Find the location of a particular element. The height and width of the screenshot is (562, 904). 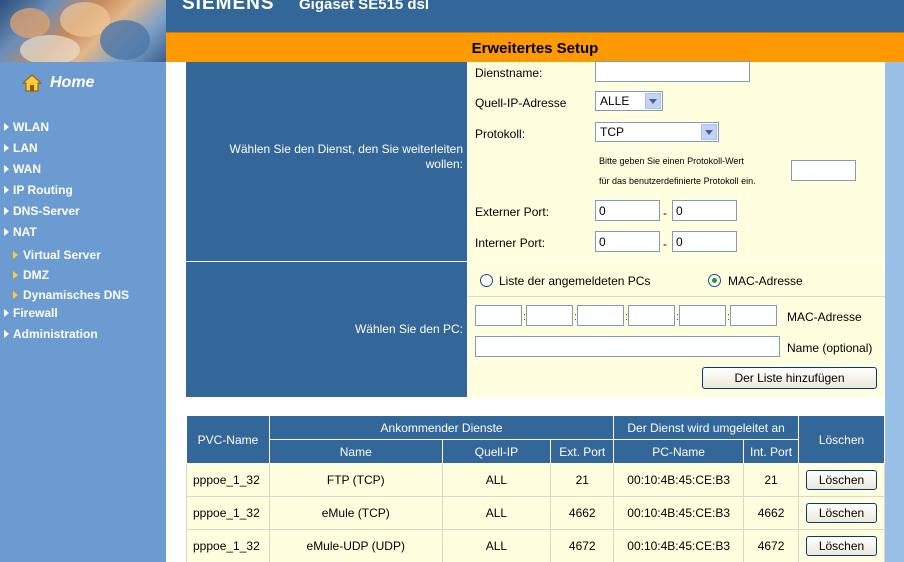

radio-mac-address is located at coordinates (714, 280).